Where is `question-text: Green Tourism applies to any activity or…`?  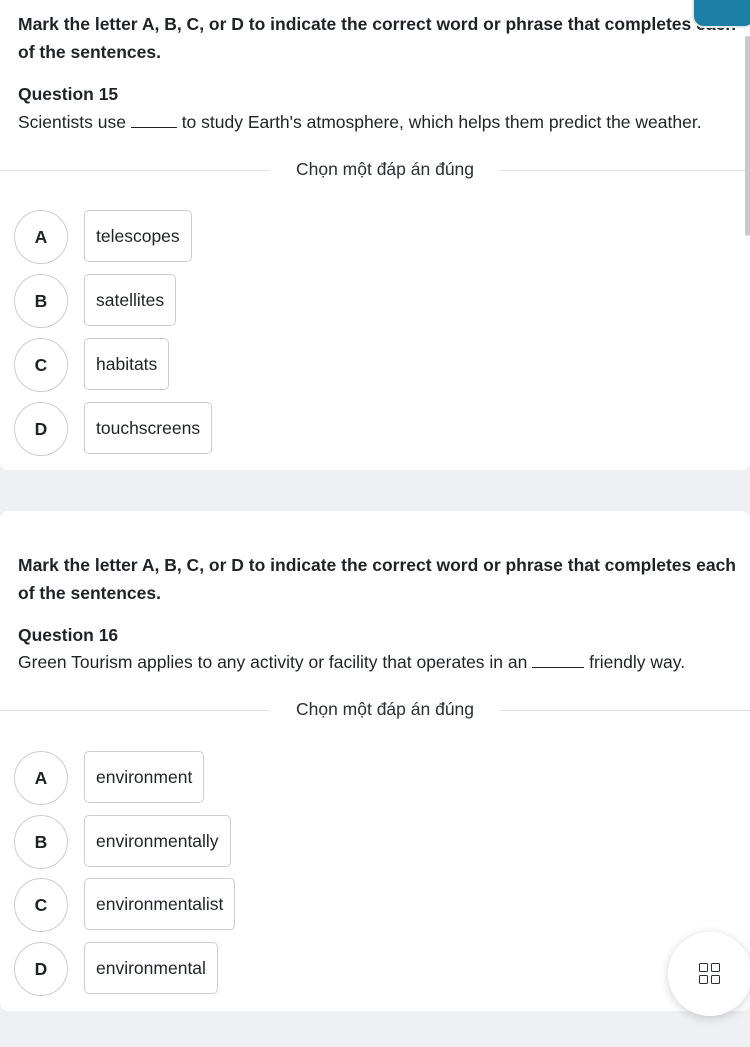
question-text: Green Tourism applies to any activity or… is located at coordinates (383, 662).